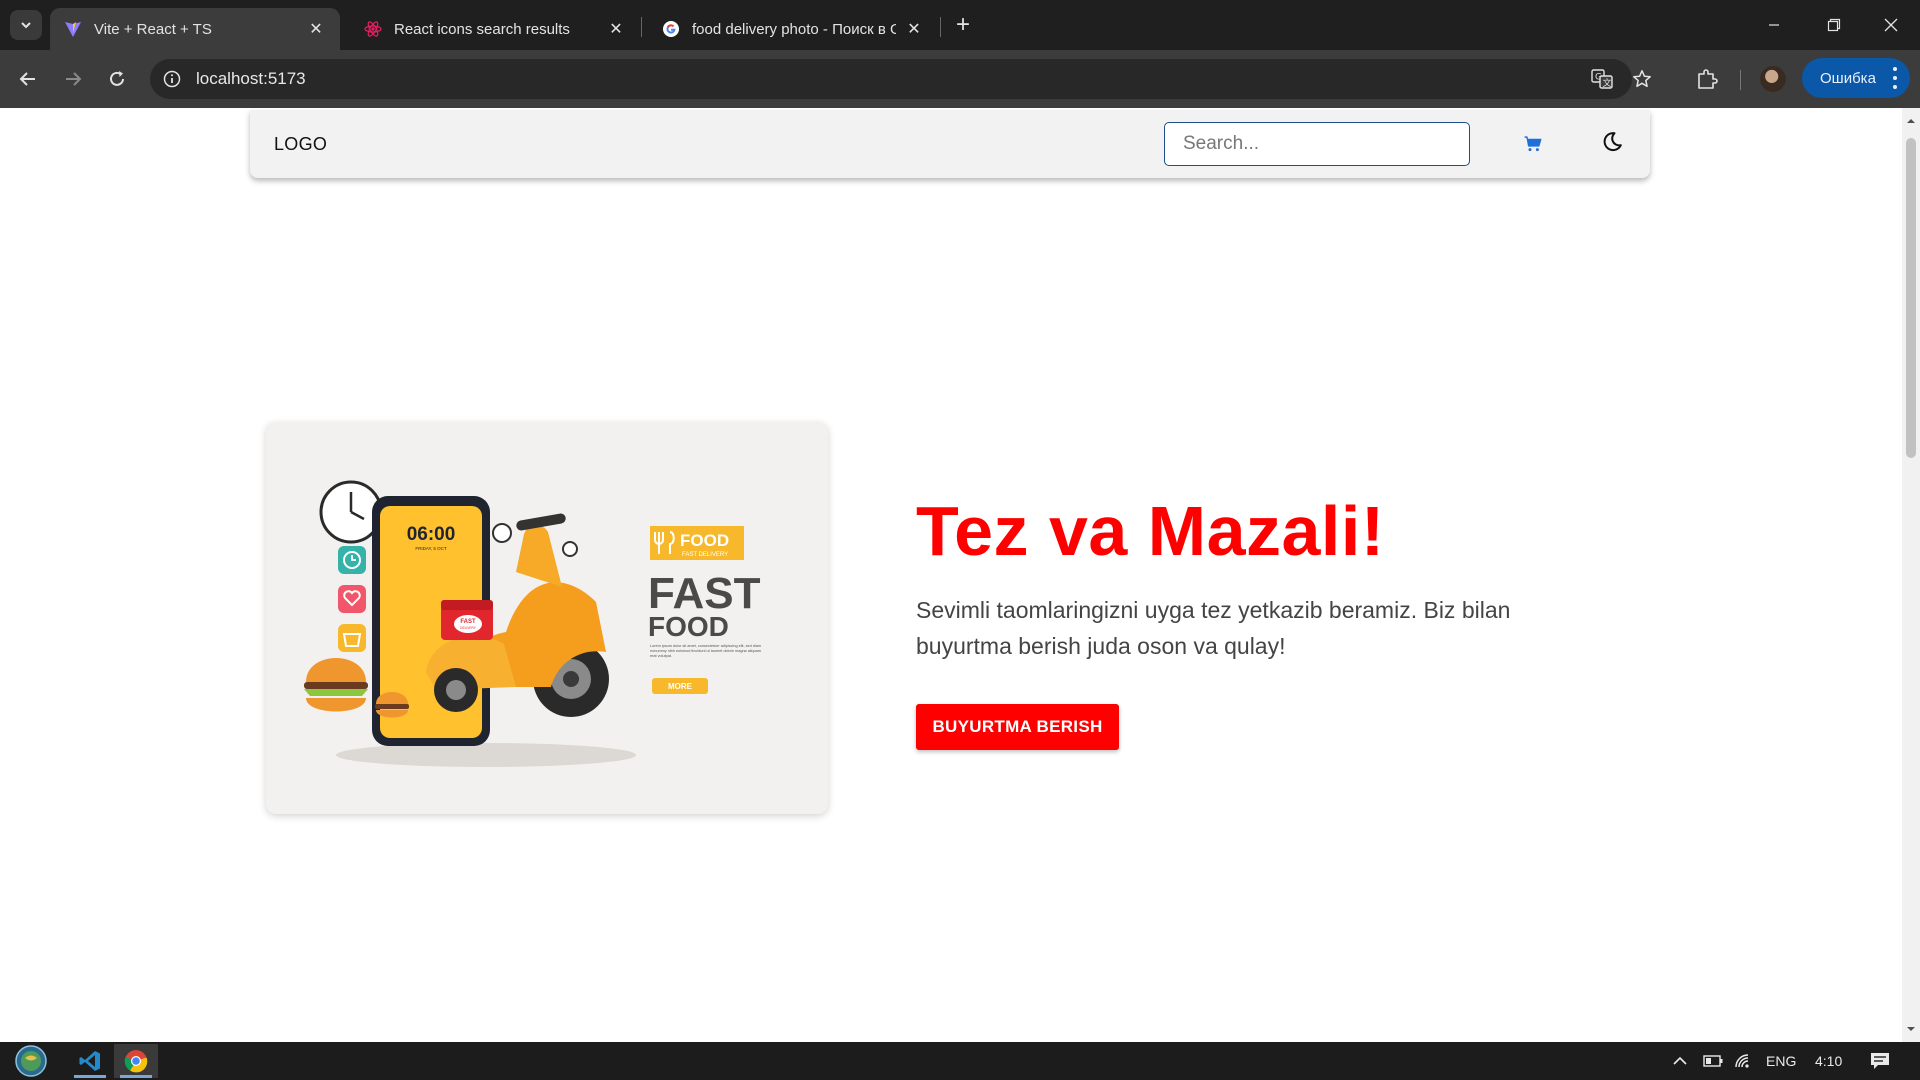 The width and height of the screenshot is (1920, 1080). I want to click on page-scrollbar, so click(1911, 575).